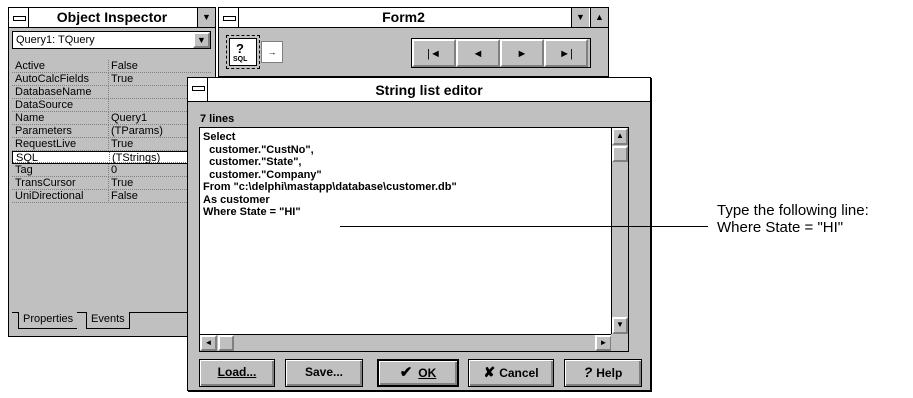  What do you see at coordinates (226, 343) in the screenshot?
I see `horizontal-scroll-thumb` at bounding box center [226, 343].